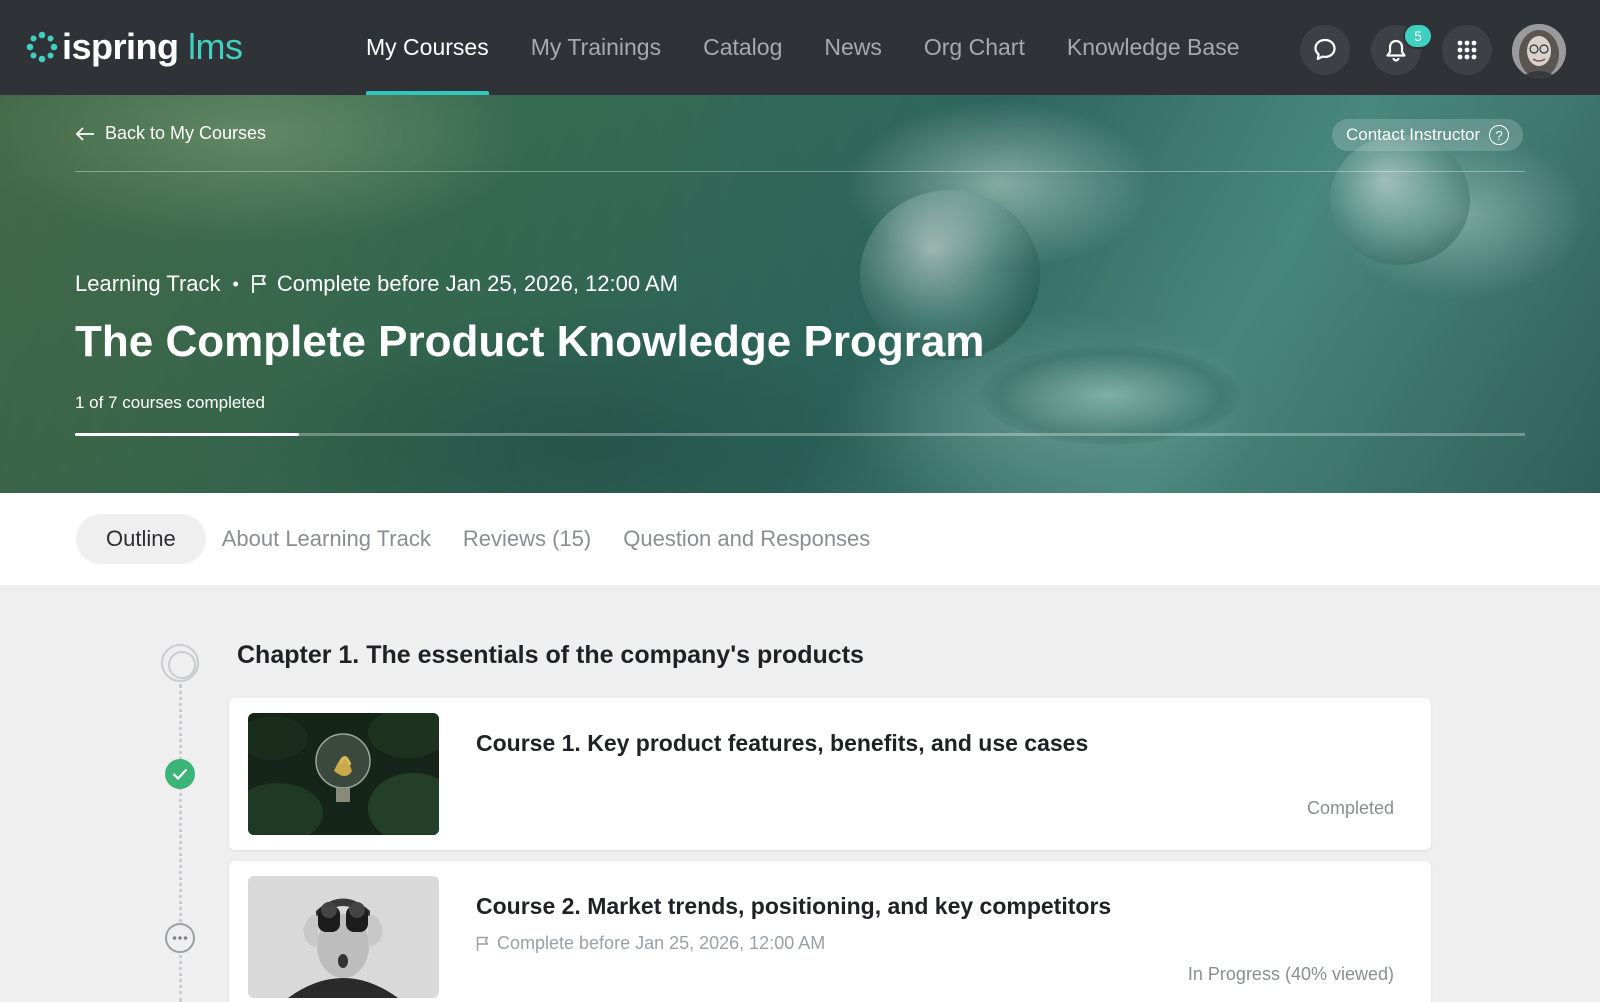 The image size is (1600, 1002). Describe the element at coordinates (527, 539) in the screenshot. I see `tab-reviews: Reviews (15)` at that location.